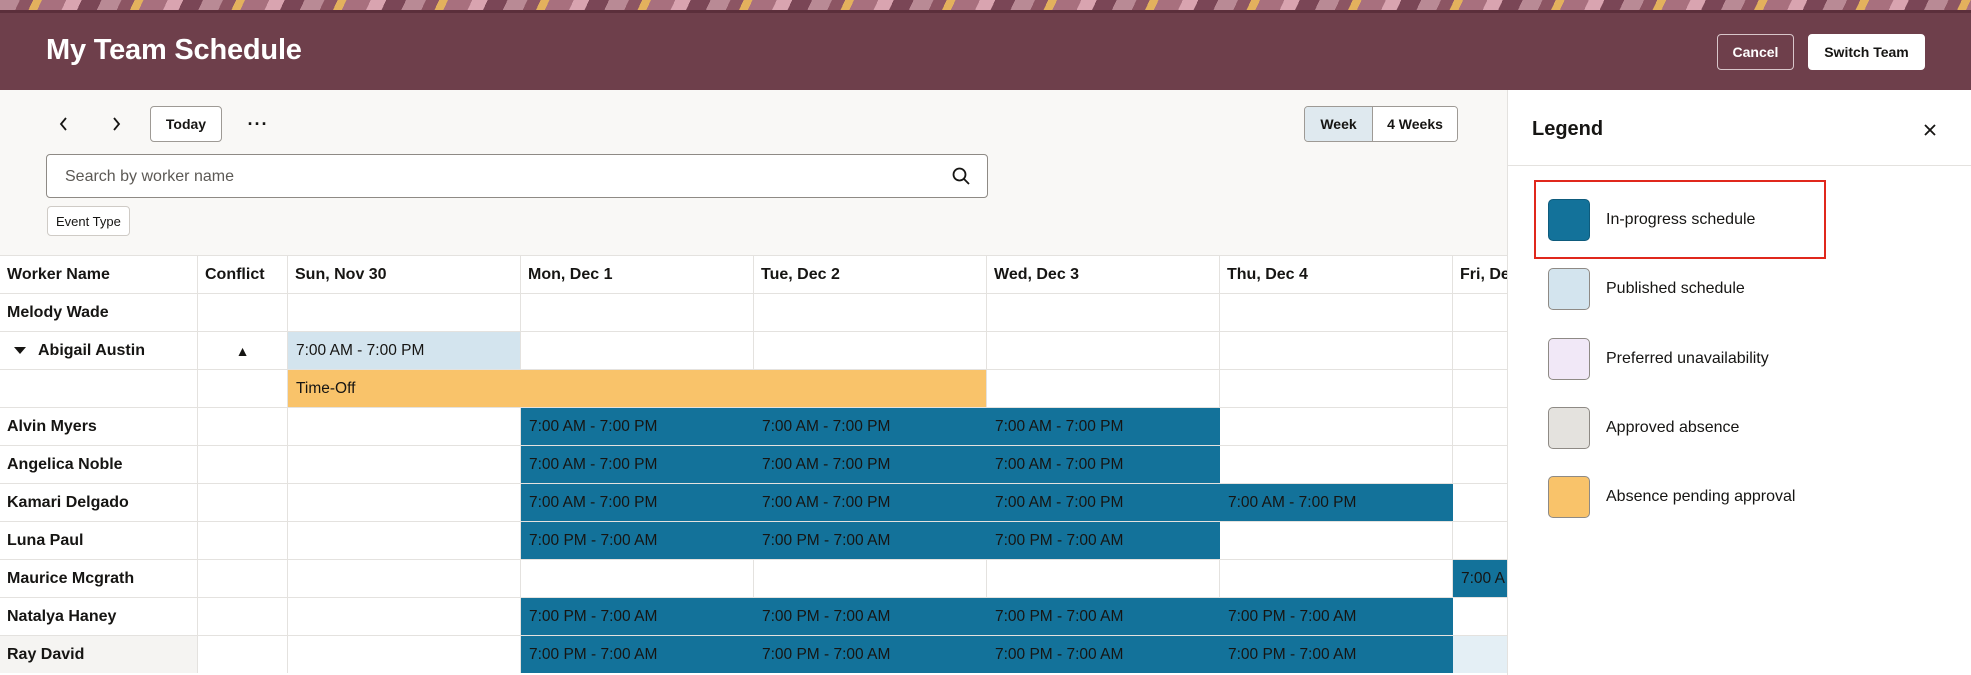 Image resolution: width=1971 pixels, height=675 pixels. What do you see at coordinates (99, 464) in the screenshot?
I see `worker-name: Angelica Noble` at bounding box center [99, 464].